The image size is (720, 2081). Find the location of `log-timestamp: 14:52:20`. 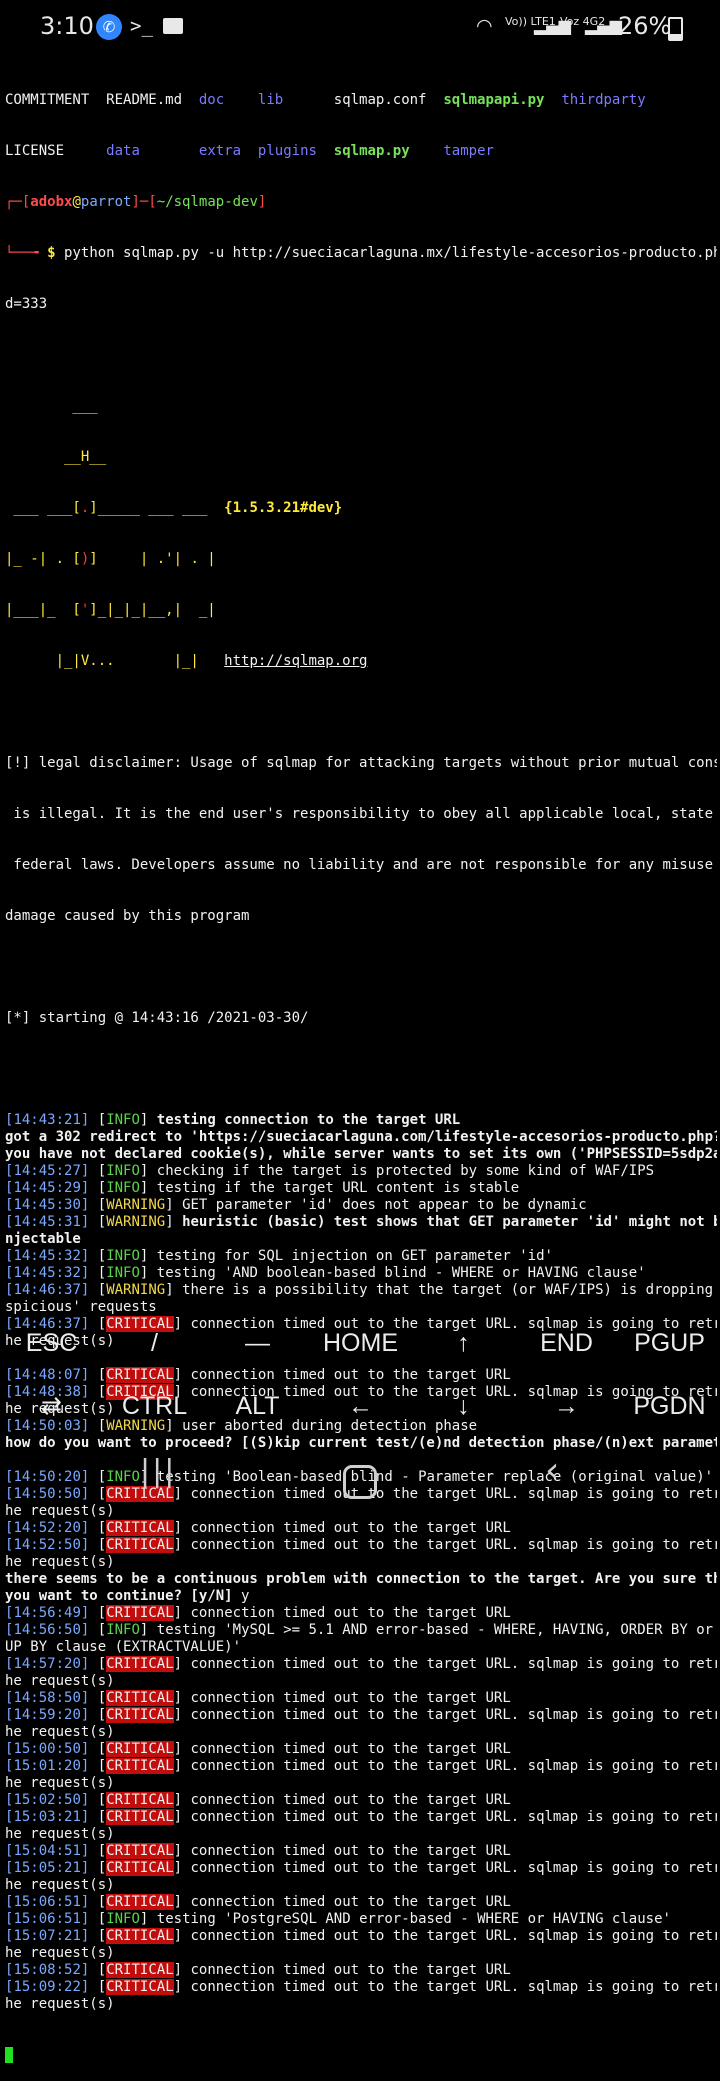

log-timestamp: 14:52:20 is located at coordinates (47, 1528).